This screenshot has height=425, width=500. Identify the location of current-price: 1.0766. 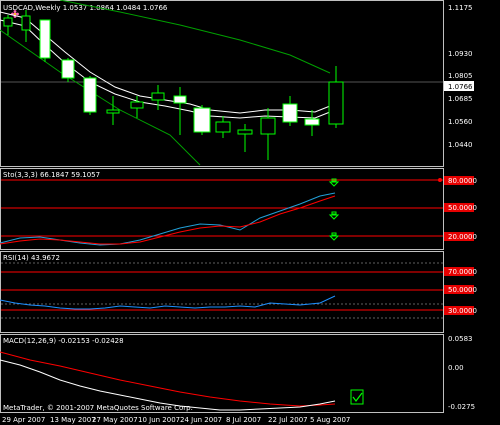
(460, 87).